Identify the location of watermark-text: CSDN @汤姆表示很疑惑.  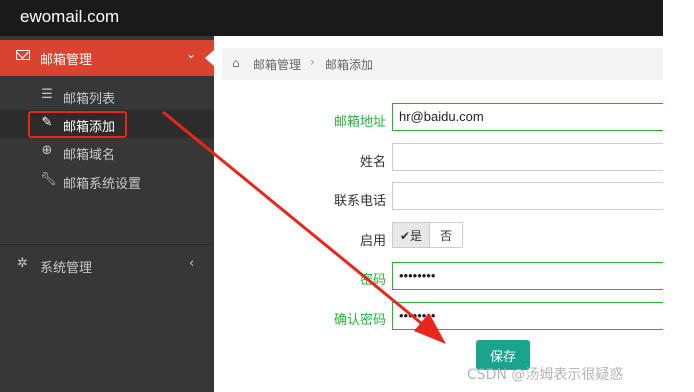
(545, 375).